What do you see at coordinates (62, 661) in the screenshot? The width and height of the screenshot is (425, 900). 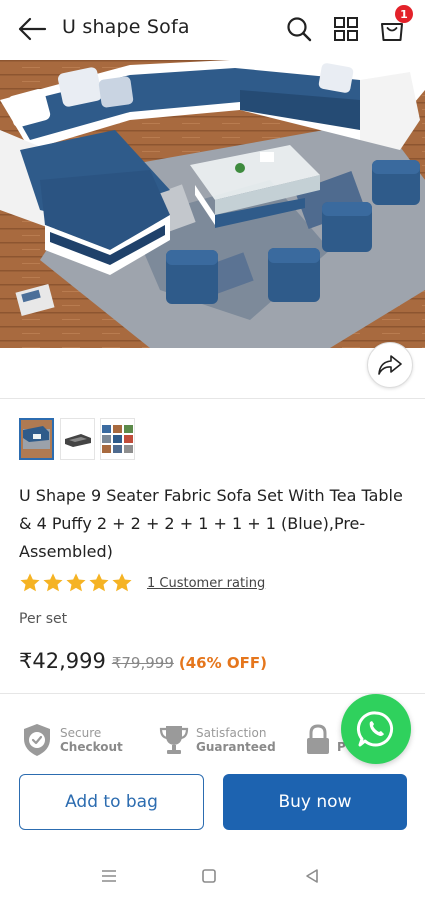 I see `selling-price: ₹42,999` at bounding box center [62, 661].